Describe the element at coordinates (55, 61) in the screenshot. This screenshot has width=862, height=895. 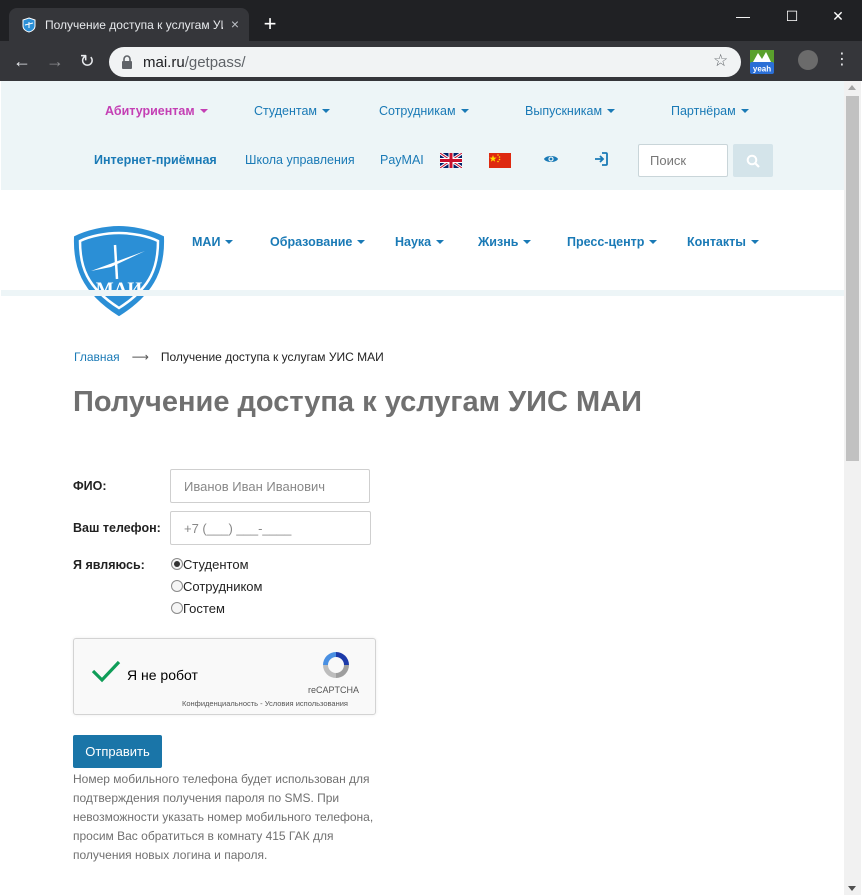
I see `forward-button: →` at that location.